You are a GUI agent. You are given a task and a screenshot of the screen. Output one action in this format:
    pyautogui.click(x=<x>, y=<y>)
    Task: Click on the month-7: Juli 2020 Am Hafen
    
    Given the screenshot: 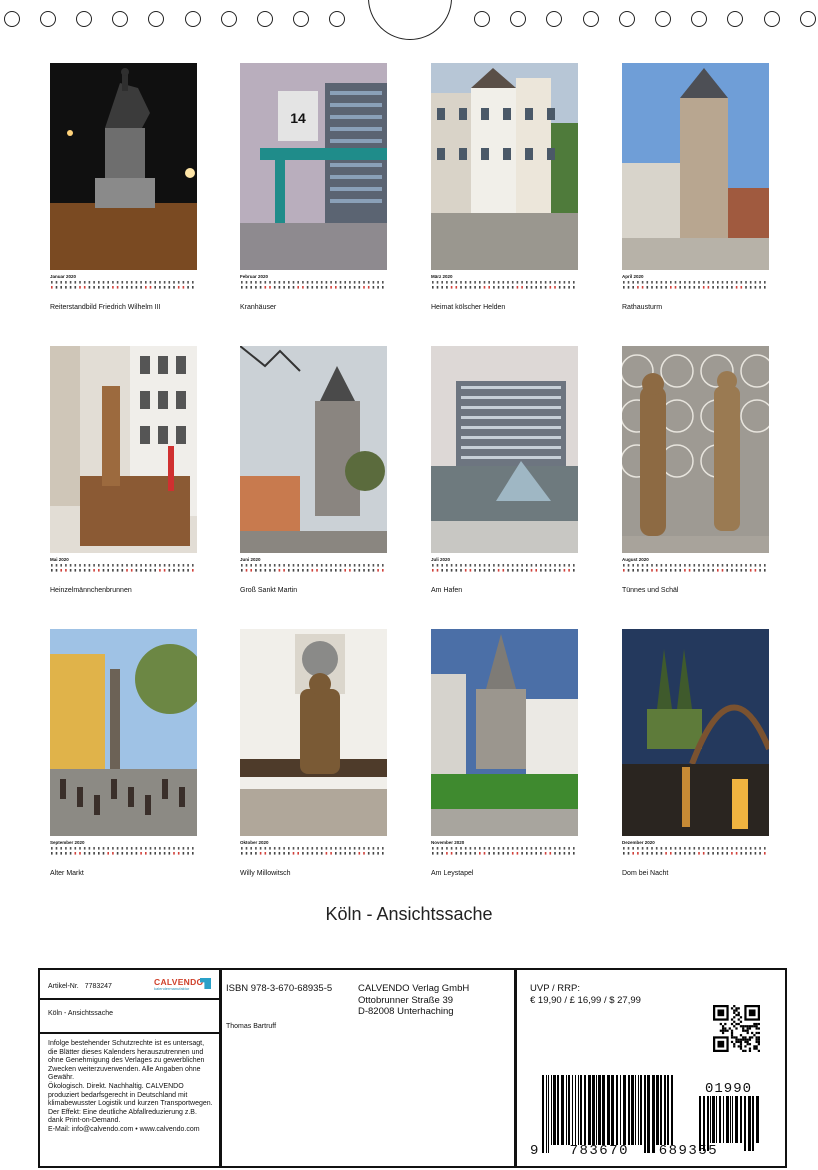 What is the action you would take?
    pyautogui.click(x=504, y=471)
    